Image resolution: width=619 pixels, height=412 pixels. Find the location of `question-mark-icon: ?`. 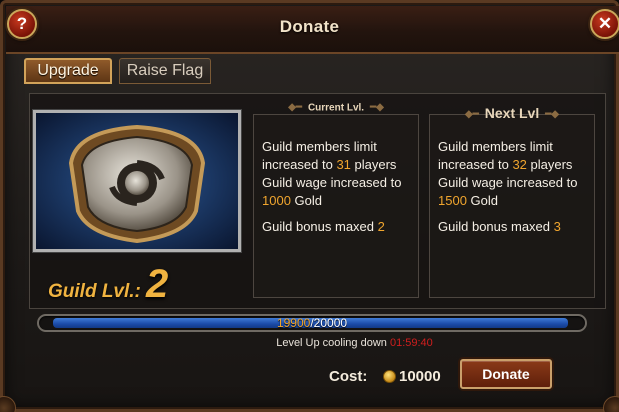

question-mark-icon: ? is located at coordinates (22, 23).